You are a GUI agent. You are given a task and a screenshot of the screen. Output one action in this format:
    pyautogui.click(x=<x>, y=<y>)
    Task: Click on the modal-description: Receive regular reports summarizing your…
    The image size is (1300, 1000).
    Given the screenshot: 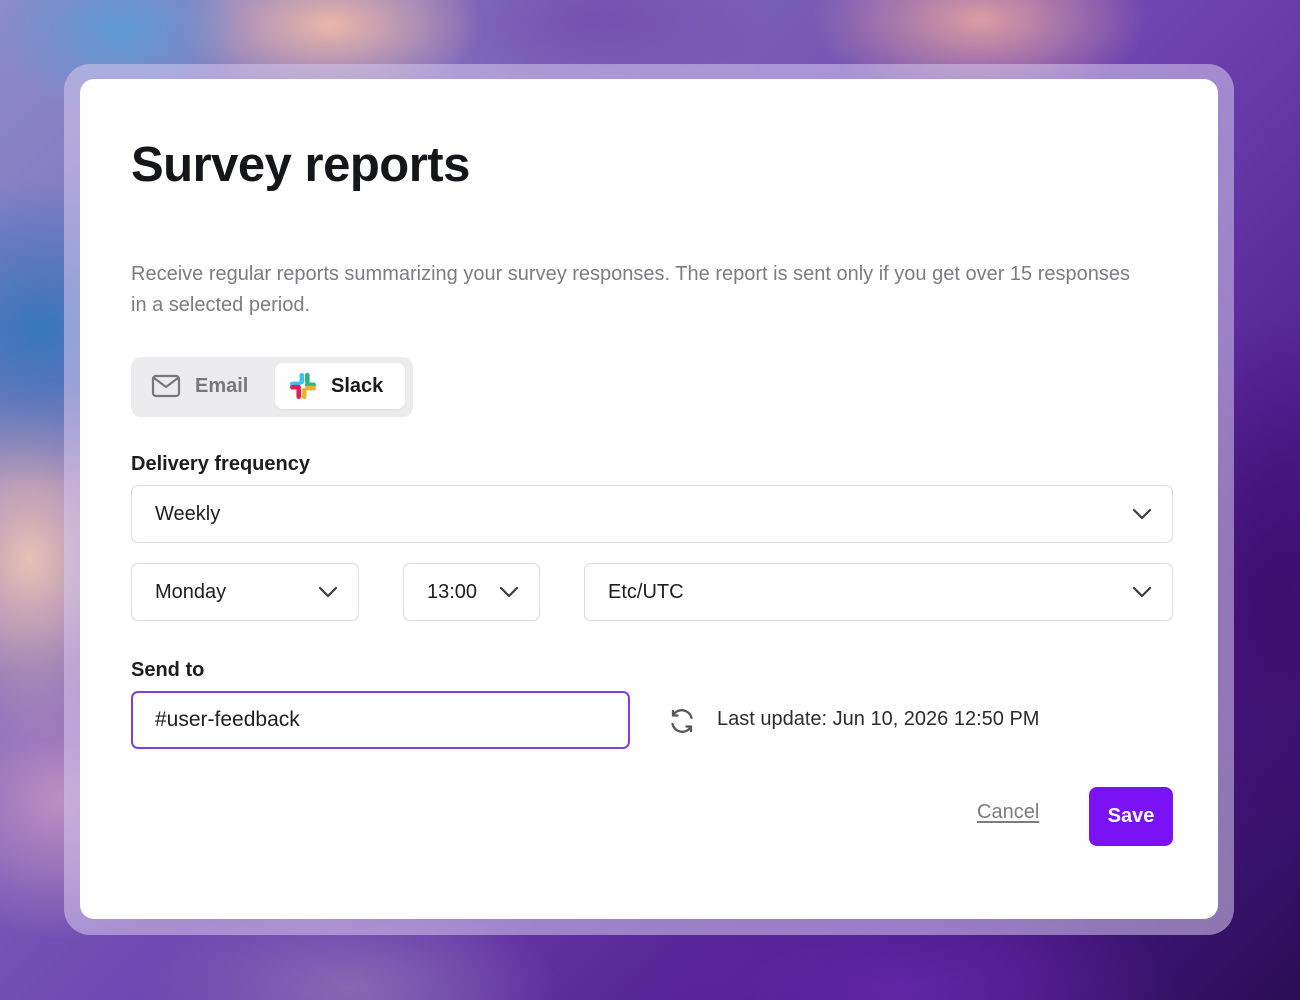 What is the action you would take?
    pyautogui.click(x=630, y=289)
    